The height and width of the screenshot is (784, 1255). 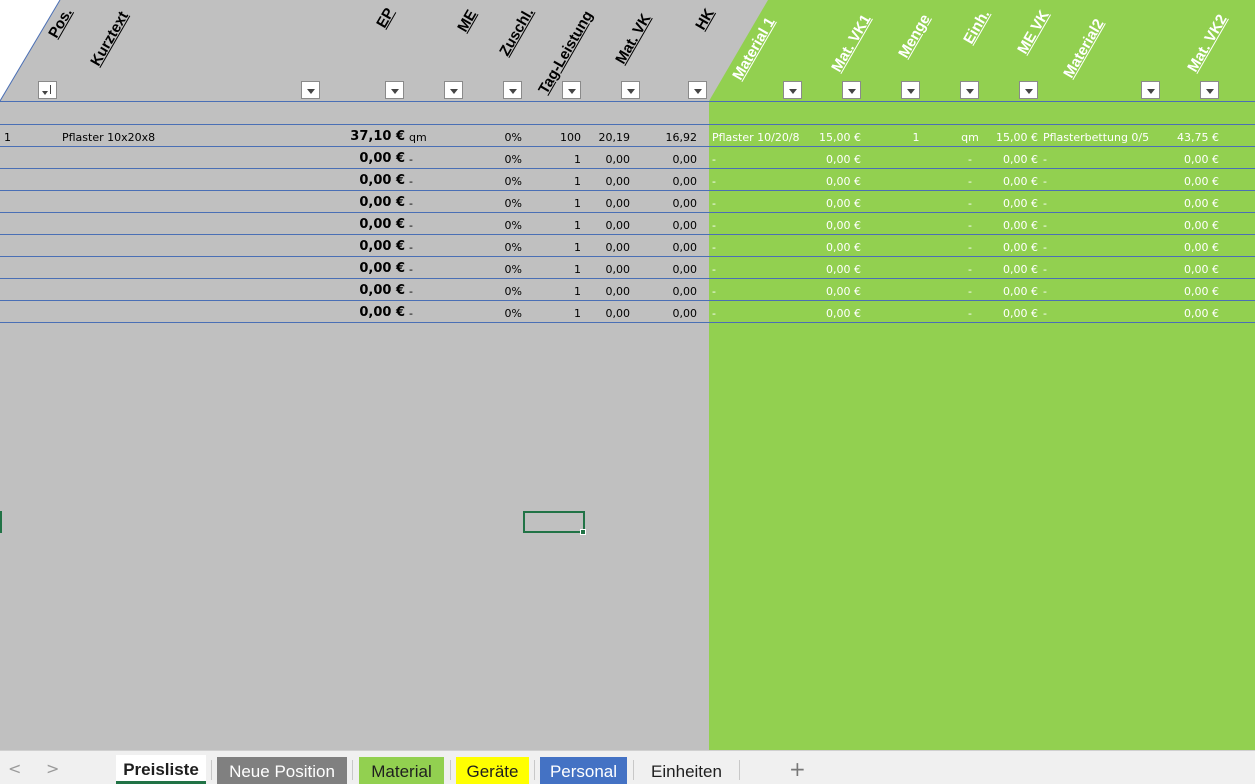 I want to click on filter-dropdown-einh, so click(x=969, y=90).